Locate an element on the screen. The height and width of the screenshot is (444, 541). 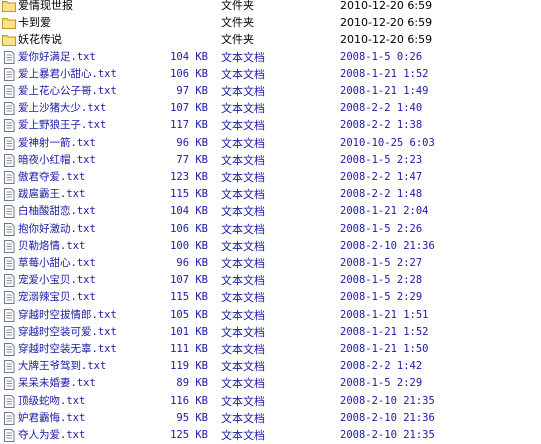
file-row: 跋扈霸王.txt 115 KB 文本文档 2008-2-2 1:48 is located at coordinates (270, 194).